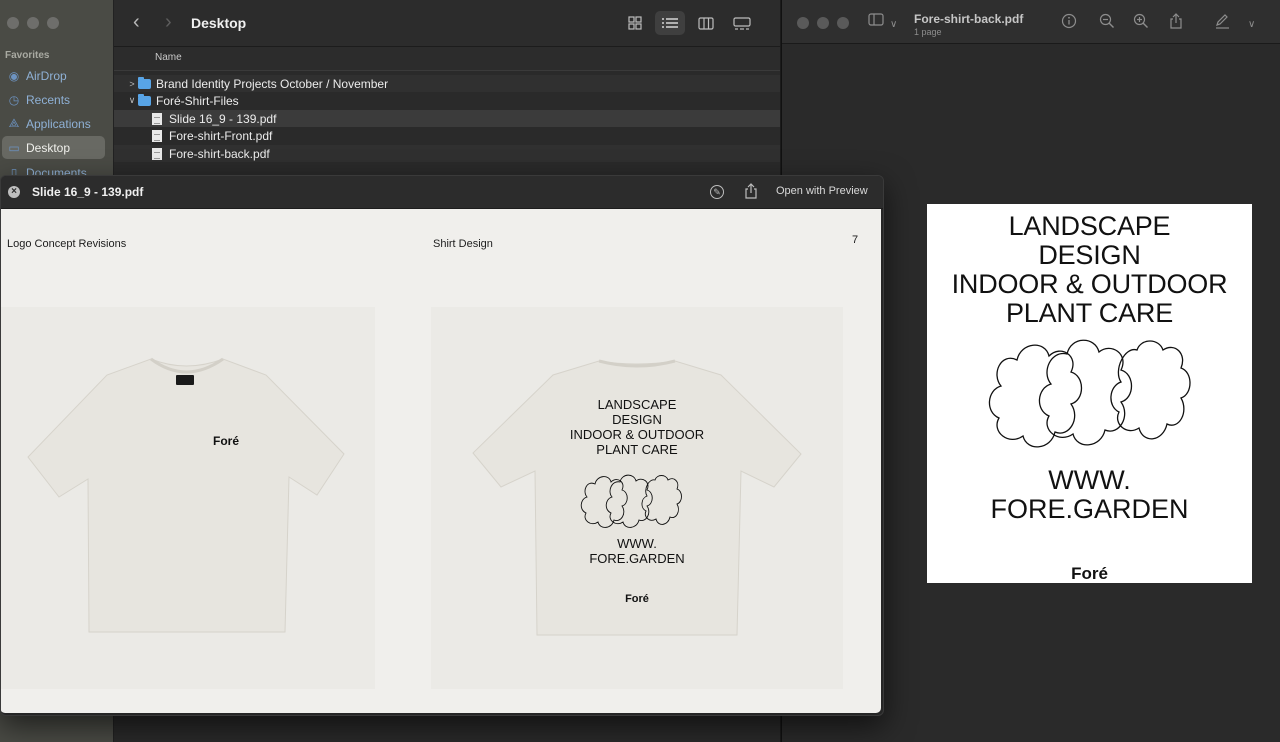  What do you see at coordinates (447, 100) in the screenshot?
I see `file-row: ∨ Foré-Shirt-Files` at bounding box center [447, 100].